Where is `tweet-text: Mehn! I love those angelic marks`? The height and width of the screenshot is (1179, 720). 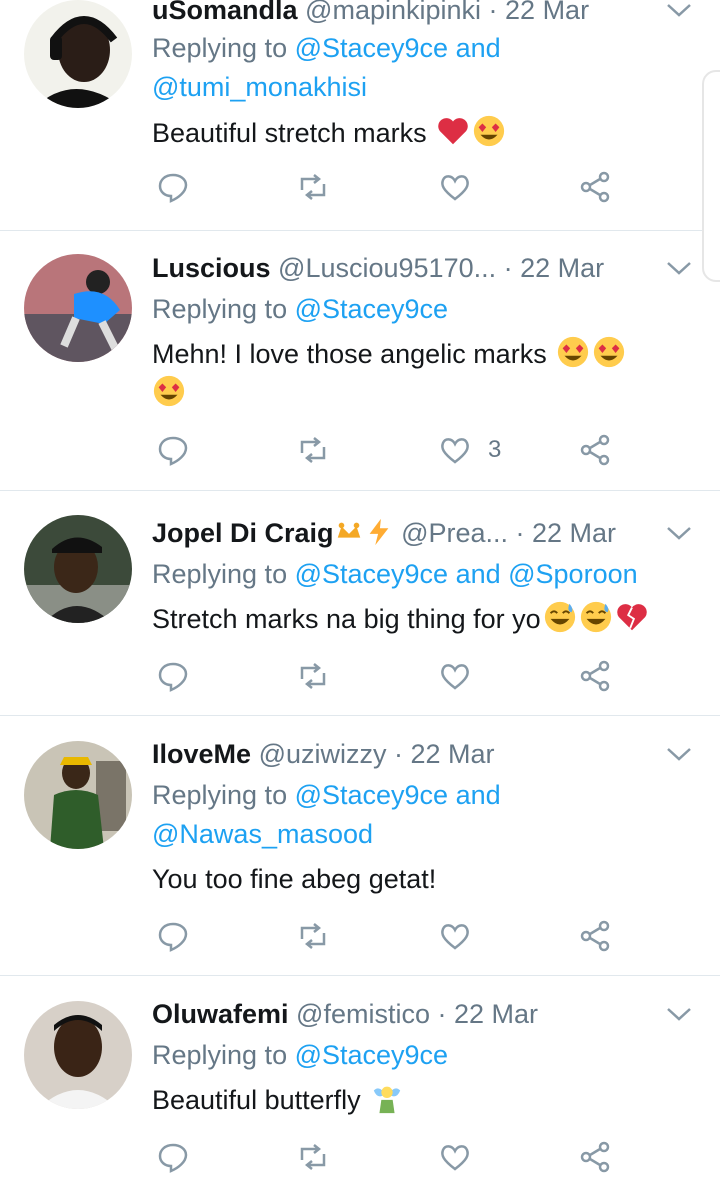 tweet-text: Mehn! I love those angelic marks is located at coordinates (424, 374).